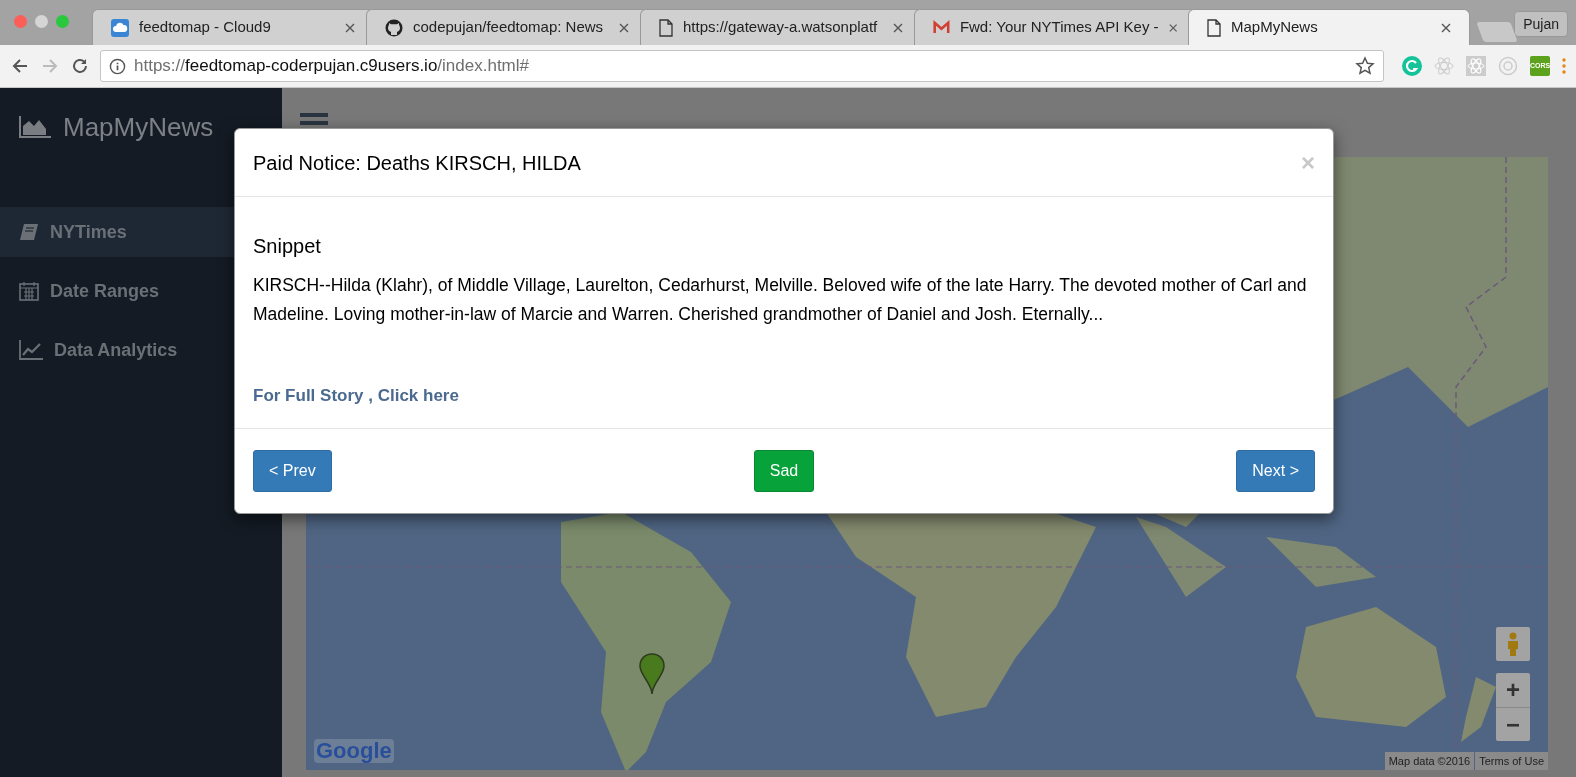 This screenshot has height=777, width=1576. Describe the element at coordinates (29, 291) in the screenshot. I see `calendar-icon` at that location.